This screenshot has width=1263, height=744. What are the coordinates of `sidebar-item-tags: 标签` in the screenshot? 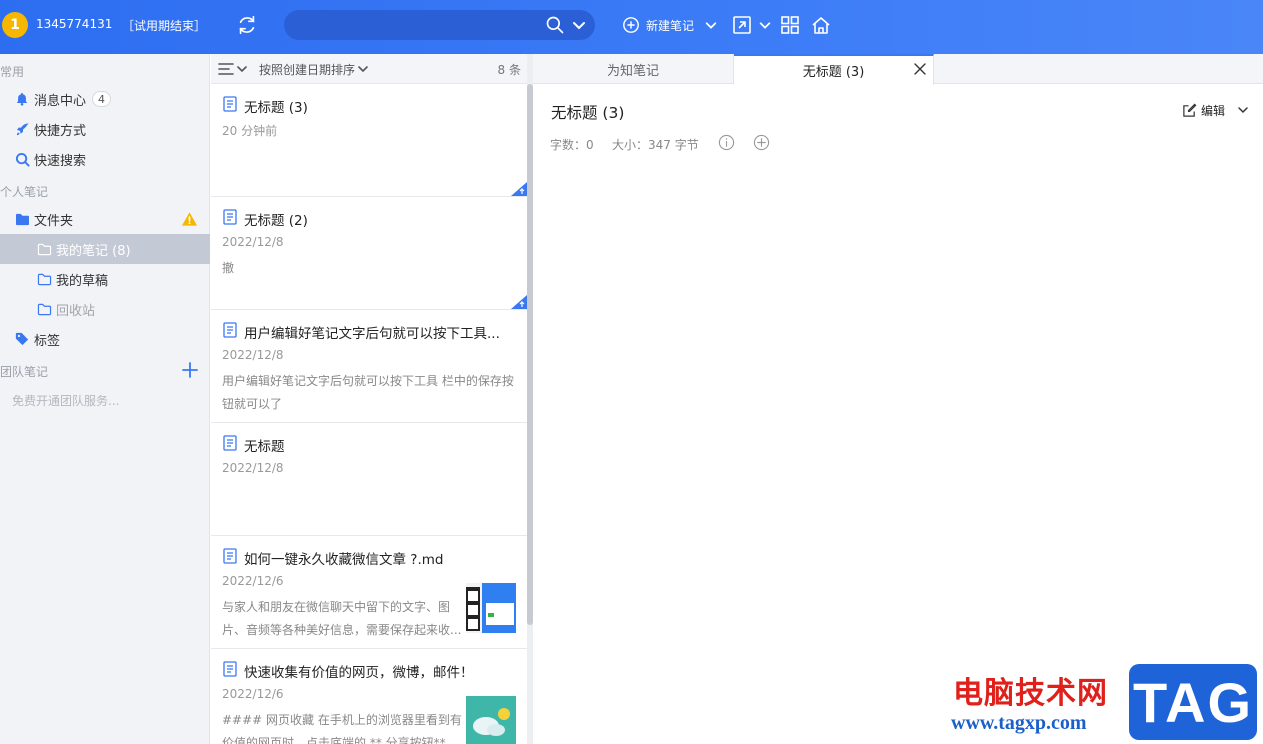 It's located at (105, 339).